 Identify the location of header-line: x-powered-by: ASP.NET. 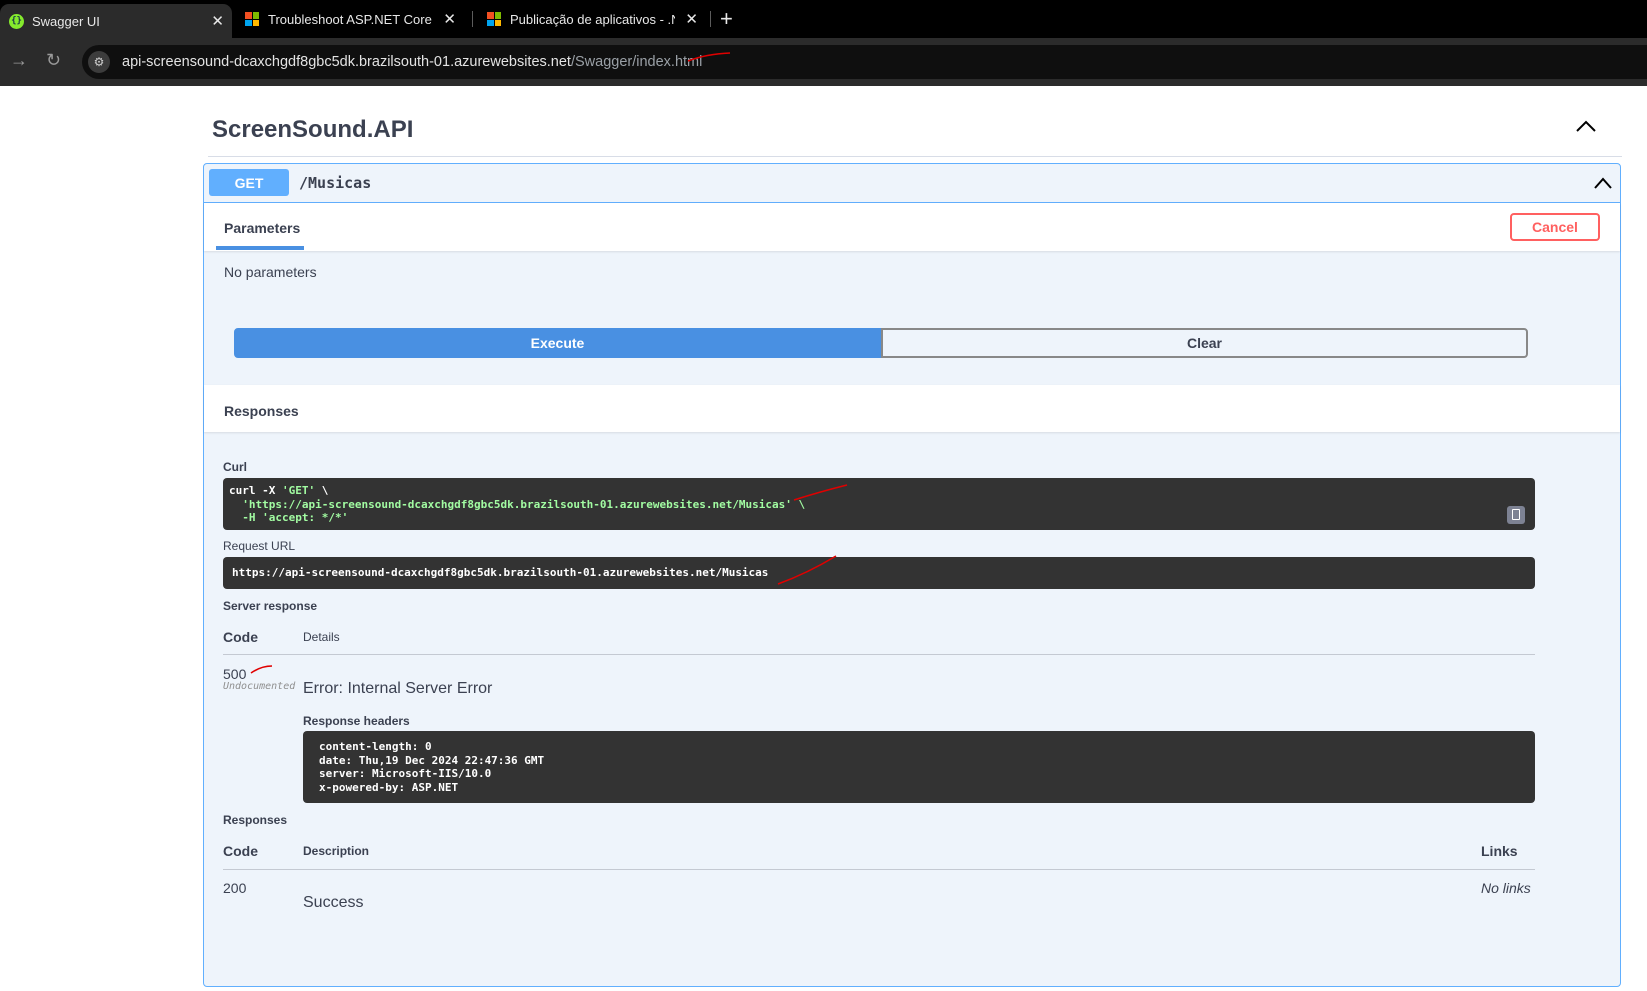
(389, 787).